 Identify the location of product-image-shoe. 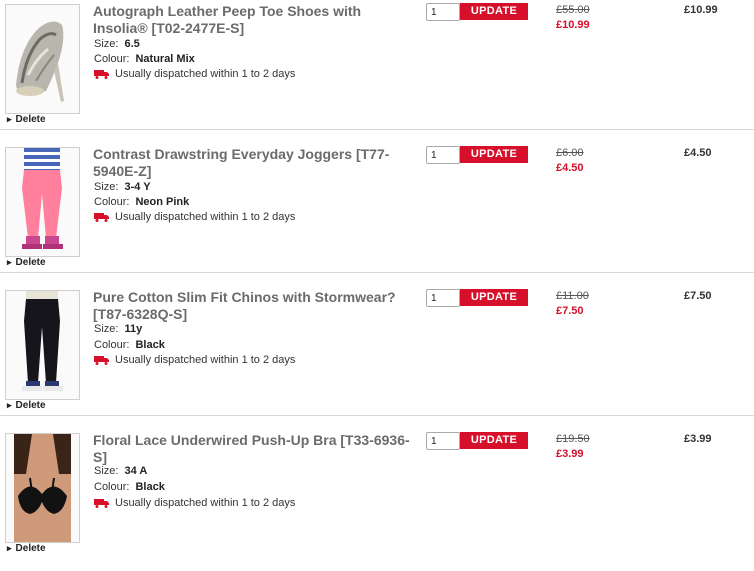
(42, 59).